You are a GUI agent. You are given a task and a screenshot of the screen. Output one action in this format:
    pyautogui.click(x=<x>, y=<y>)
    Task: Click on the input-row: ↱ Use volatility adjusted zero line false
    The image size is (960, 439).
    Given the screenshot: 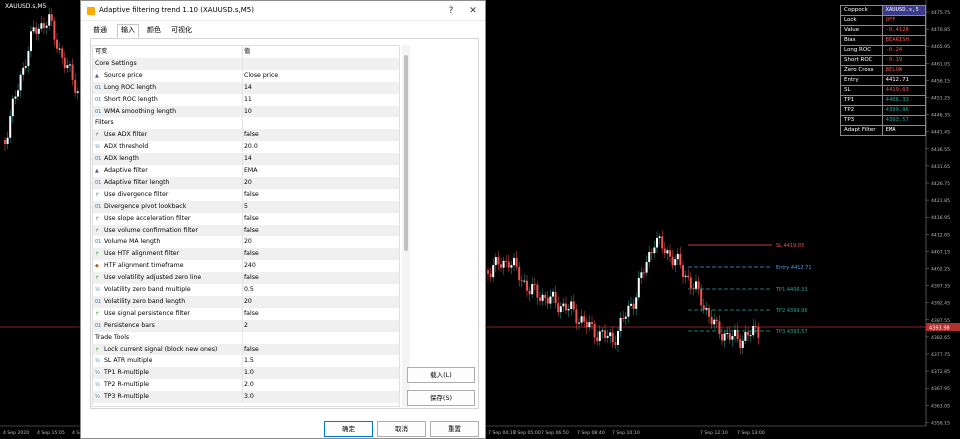 What is the action you would take?
    pyautogui.click(x=246, y=278)
    